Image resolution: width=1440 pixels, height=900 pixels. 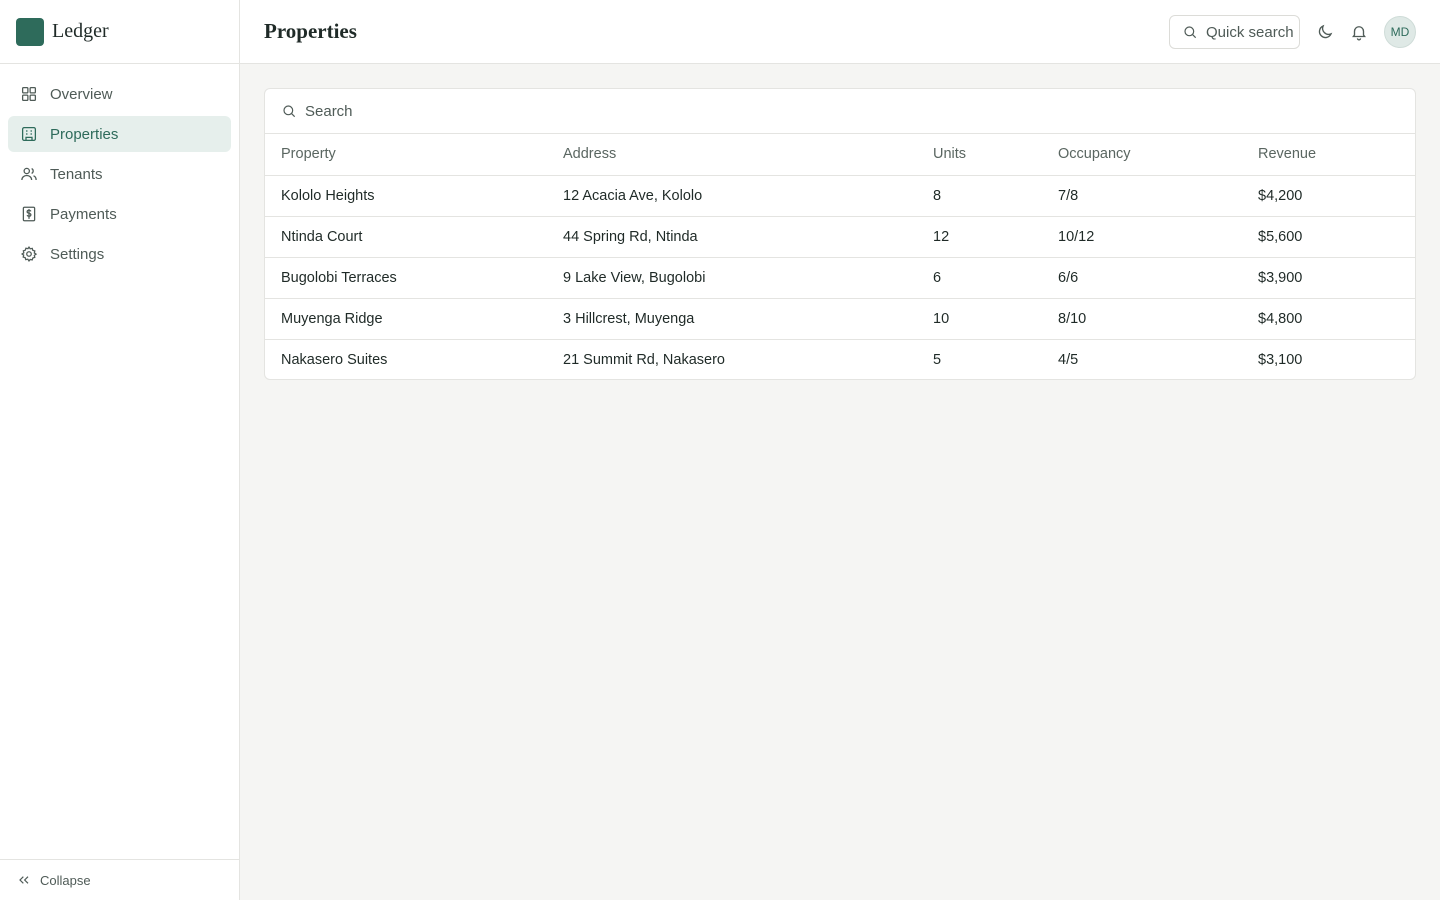 I want to click on column-header-occupancy: Occupancy, so click(x=1158, y=155).